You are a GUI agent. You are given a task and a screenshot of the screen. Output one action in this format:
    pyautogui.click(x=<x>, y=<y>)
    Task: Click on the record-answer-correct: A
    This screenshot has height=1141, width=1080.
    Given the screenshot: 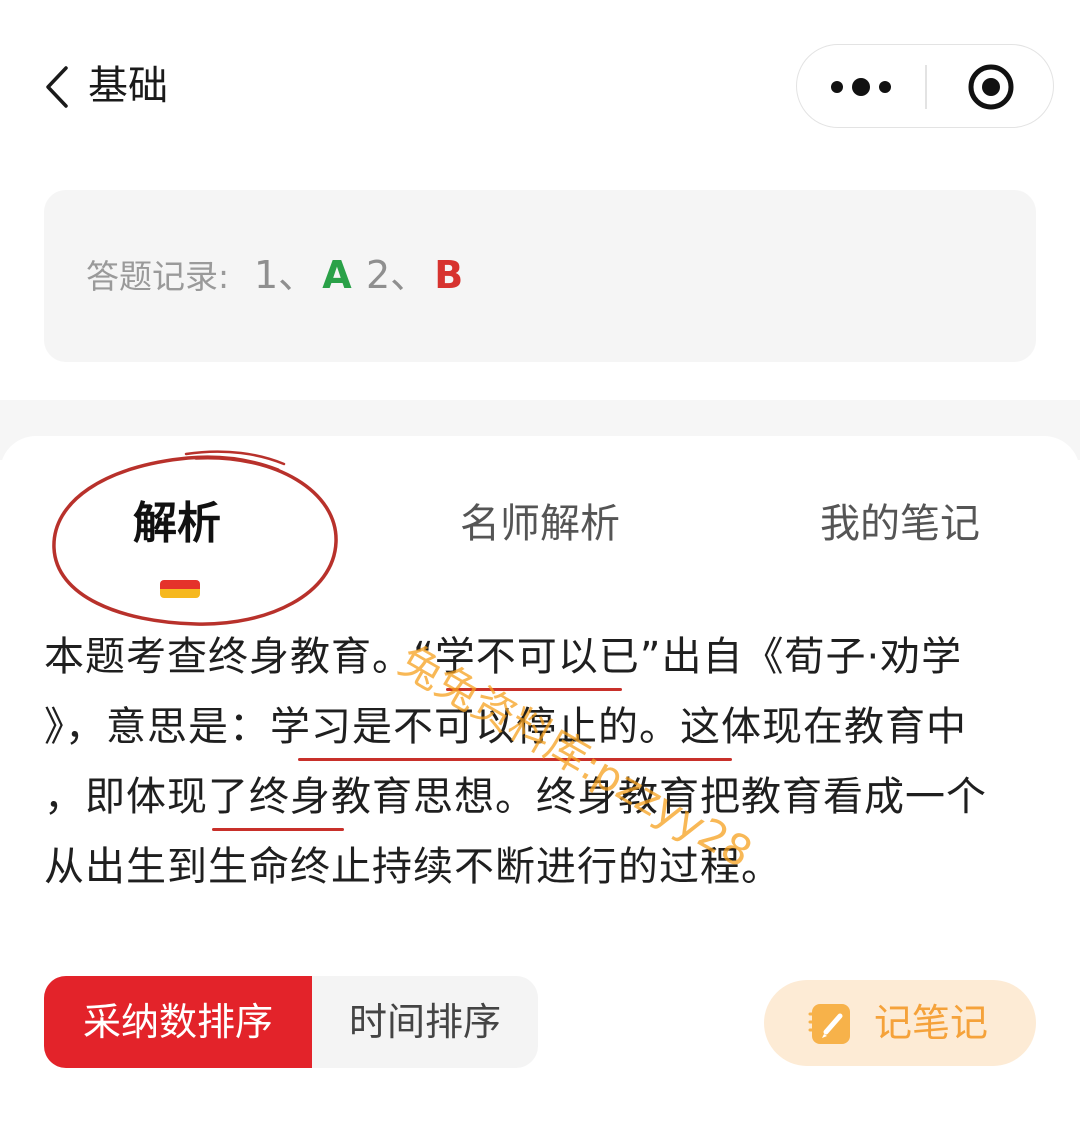 What is the action you would take?
    pyautogui.click(x=337, y=275)
    